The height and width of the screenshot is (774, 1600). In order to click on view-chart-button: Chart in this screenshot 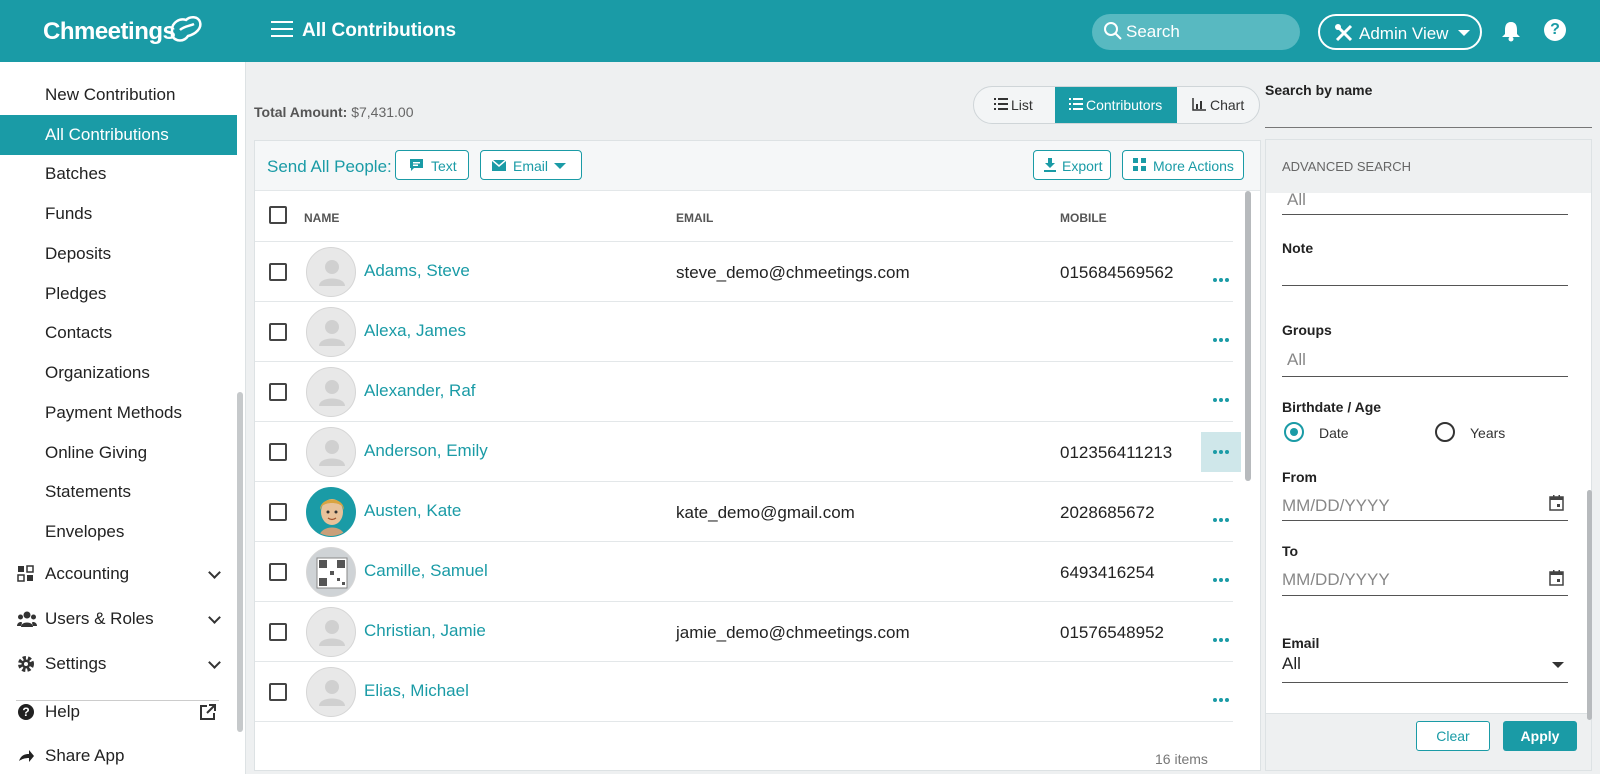, I will do `click(1218, 105)`.